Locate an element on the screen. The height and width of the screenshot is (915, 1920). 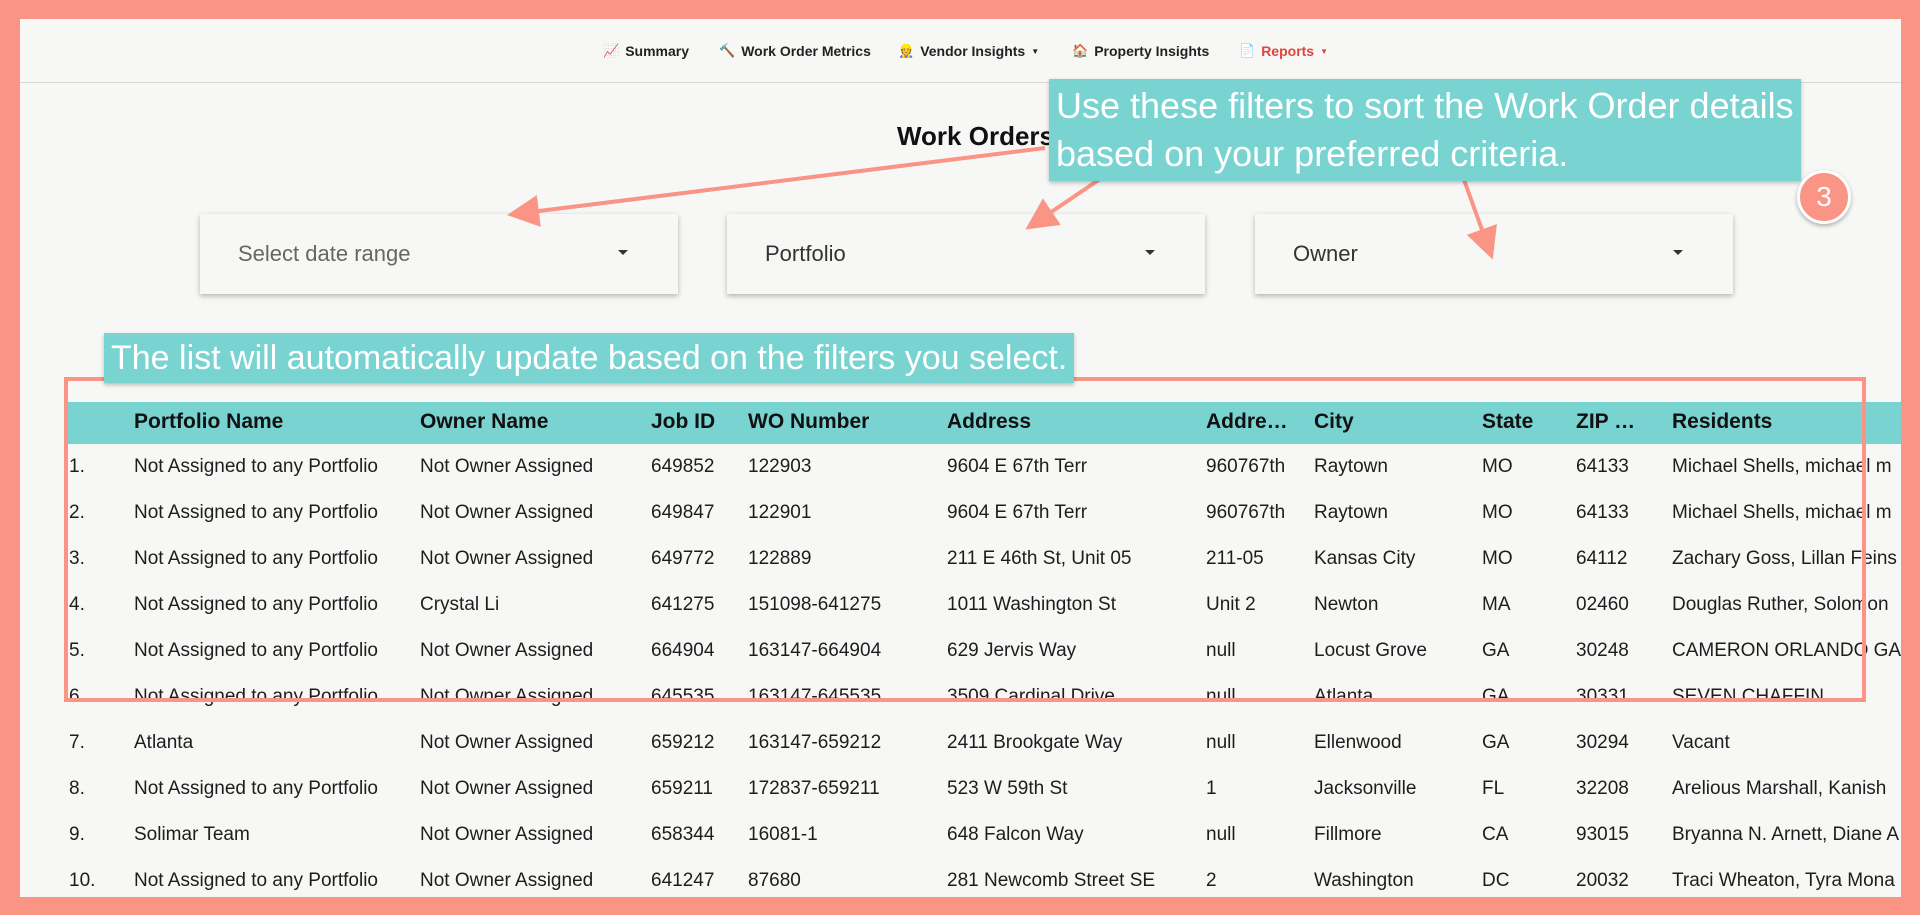
filters-callout-line-2: based on your preferred criteria. is located at coordinates (1312, 153).